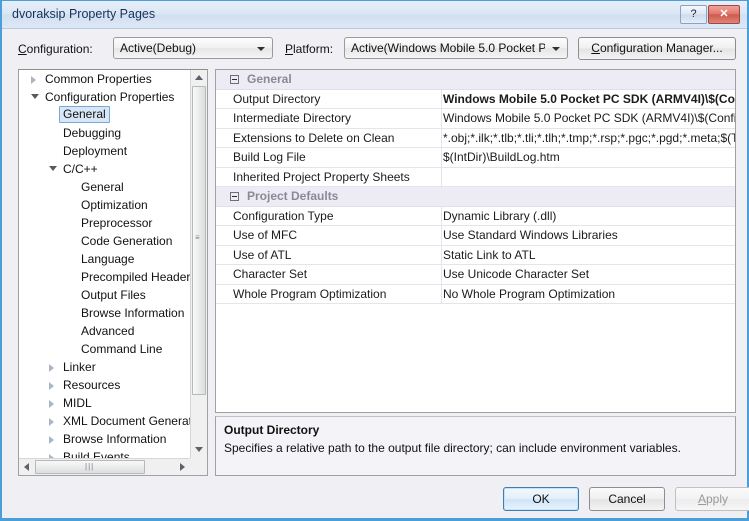  I want to click on property-value: Static Link to ATL, so click(589, 255).